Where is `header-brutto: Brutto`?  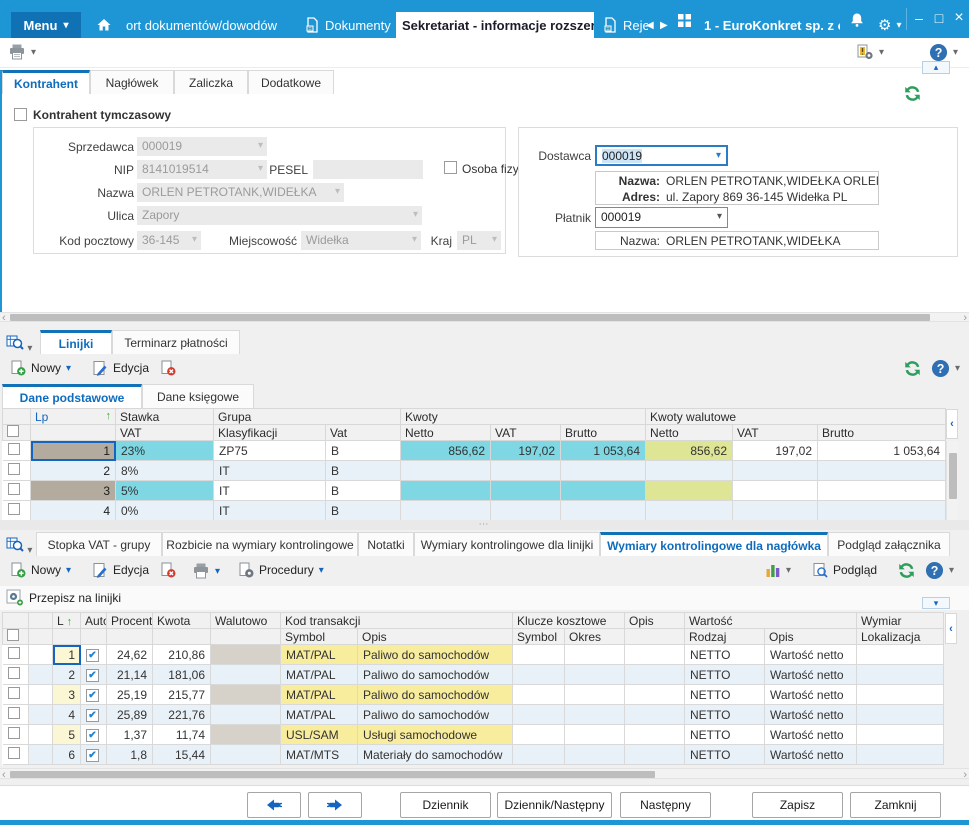 header-brutto: Brutto is located at coordinates (603, 432).